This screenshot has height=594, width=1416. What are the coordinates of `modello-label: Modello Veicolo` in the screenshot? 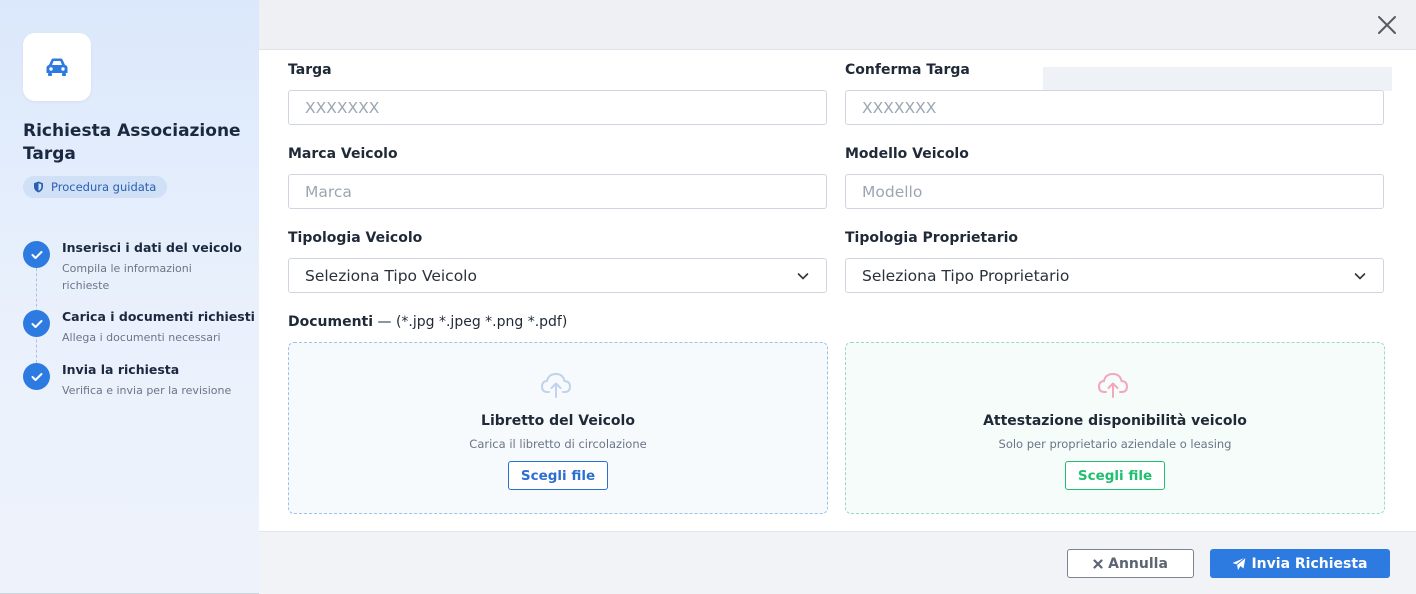 It's located at (907, 154).